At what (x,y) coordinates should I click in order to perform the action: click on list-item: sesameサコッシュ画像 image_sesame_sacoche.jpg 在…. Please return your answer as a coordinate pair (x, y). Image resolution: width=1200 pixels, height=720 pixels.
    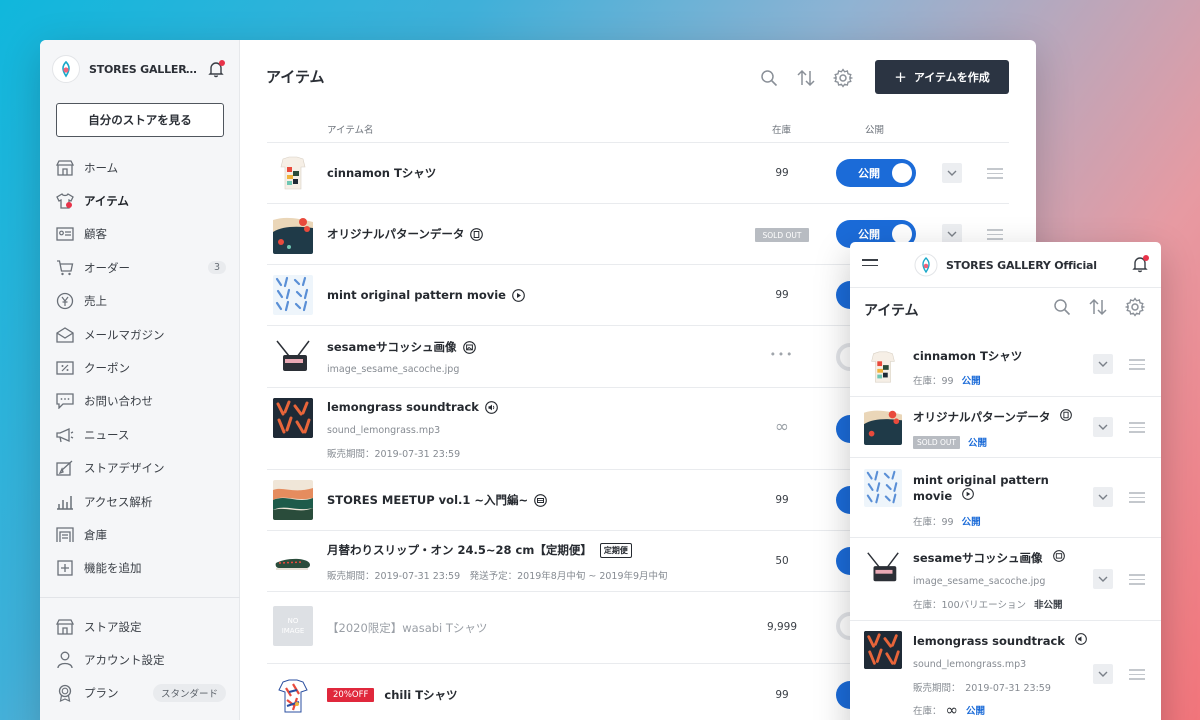
    Looking at the image, I should click on (1005, 579).